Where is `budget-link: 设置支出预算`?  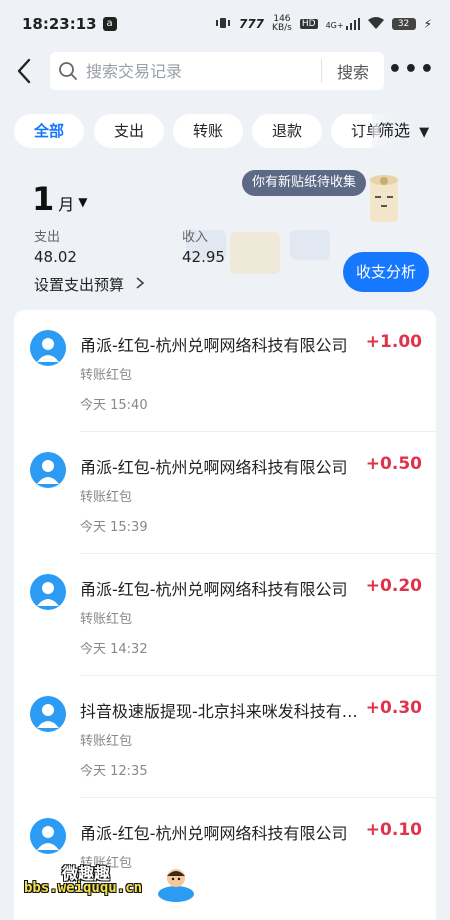 budget-link: 设置支出预算 is located at coordinates (89, 284).